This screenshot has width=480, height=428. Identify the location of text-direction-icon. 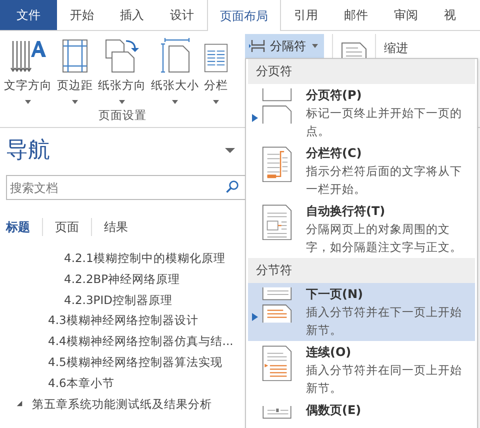
(28, 56).